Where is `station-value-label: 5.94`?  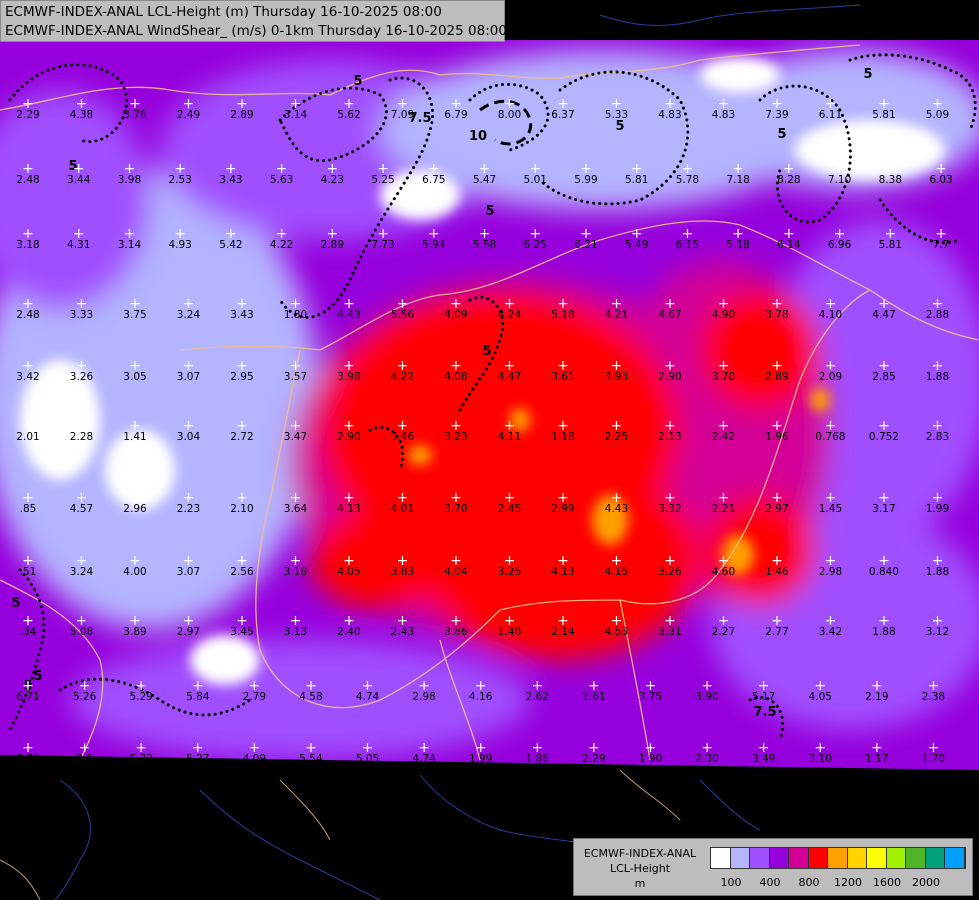 station-value-label: 5.94 is located at coordinates (434, 245).